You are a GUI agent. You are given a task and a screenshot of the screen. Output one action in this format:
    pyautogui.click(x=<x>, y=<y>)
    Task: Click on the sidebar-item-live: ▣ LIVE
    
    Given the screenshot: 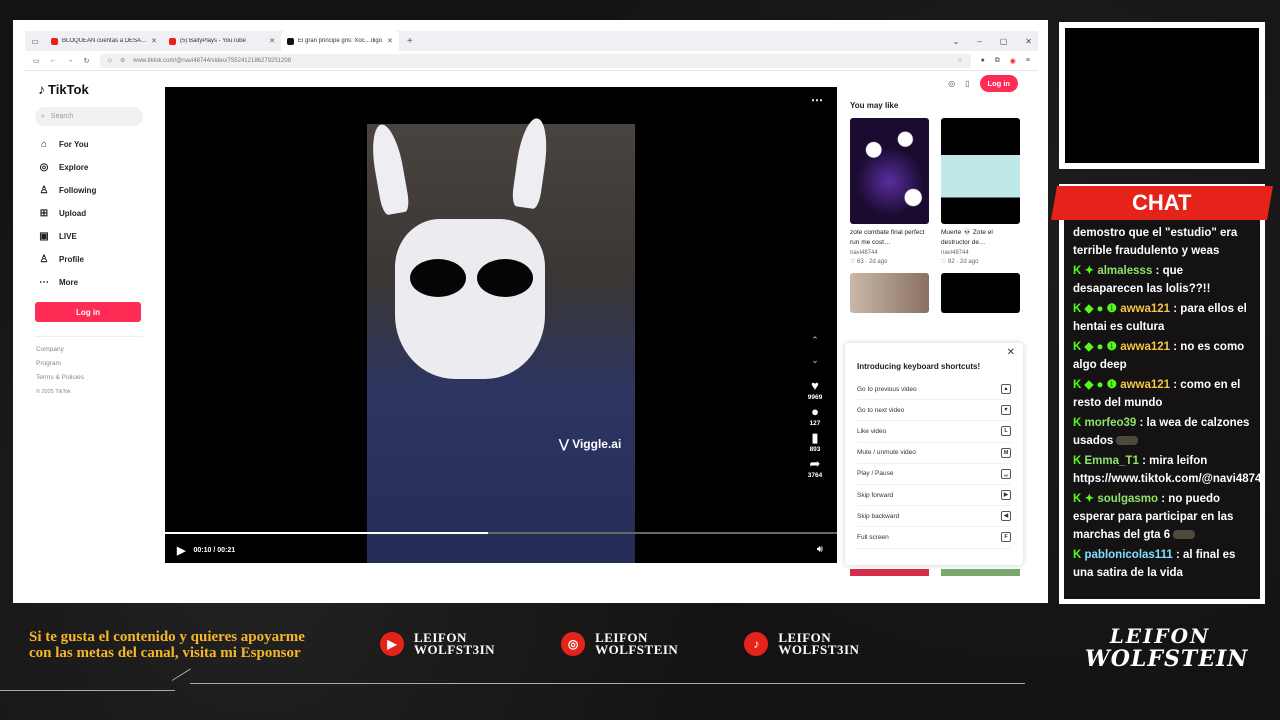 What is the action you would take?
    pyautogui.click(x=92, y=236)
    